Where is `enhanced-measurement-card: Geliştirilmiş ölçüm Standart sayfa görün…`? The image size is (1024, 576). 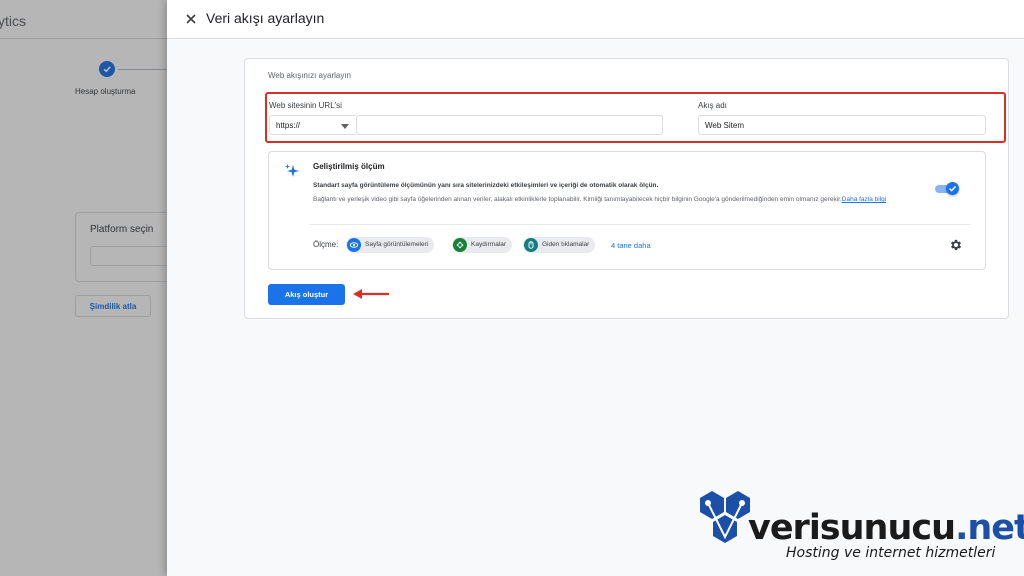
enhanced-measurement-card: Geliştirilmiş ölçüm Standart sayfa görün… is located at coordinates (627, 210).